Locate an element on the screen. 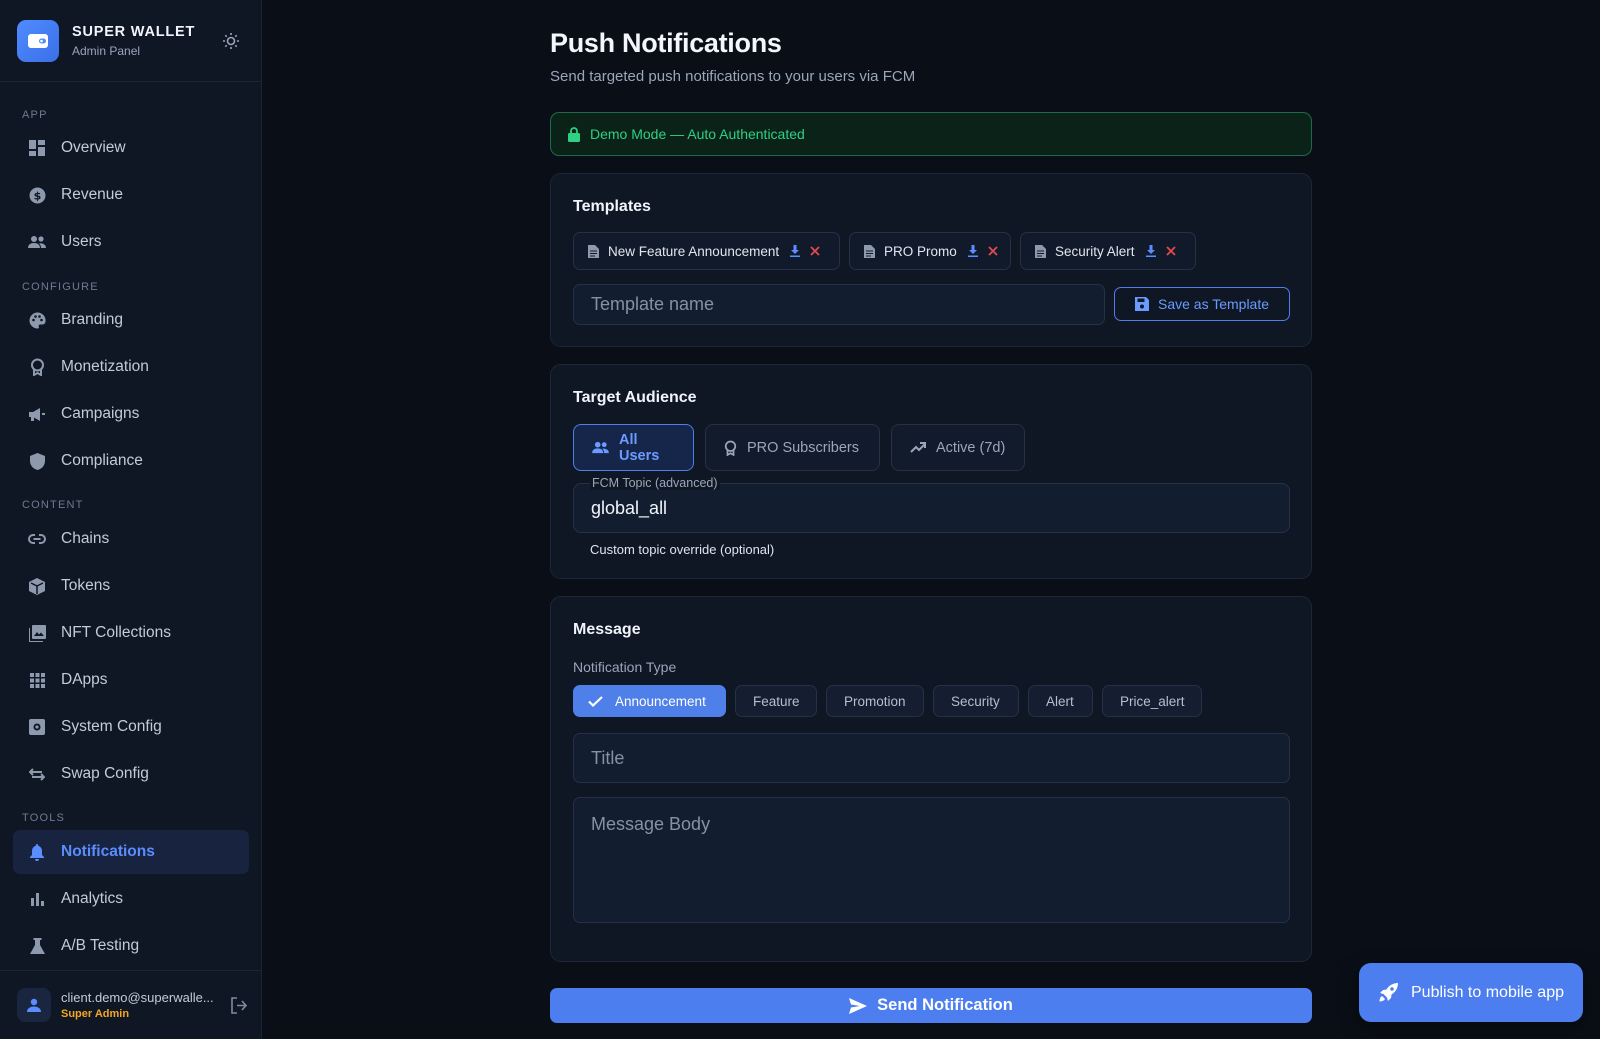  sidebar-item-ab-testing: A/B Testing is located at coordinates (131, 946).